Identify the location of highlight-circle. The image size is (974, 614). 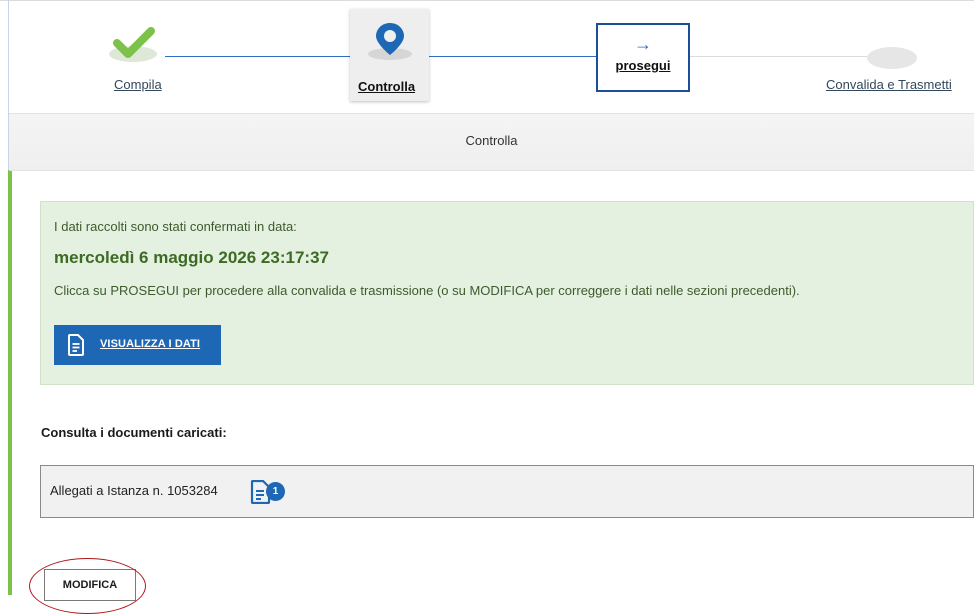
(87, 586).